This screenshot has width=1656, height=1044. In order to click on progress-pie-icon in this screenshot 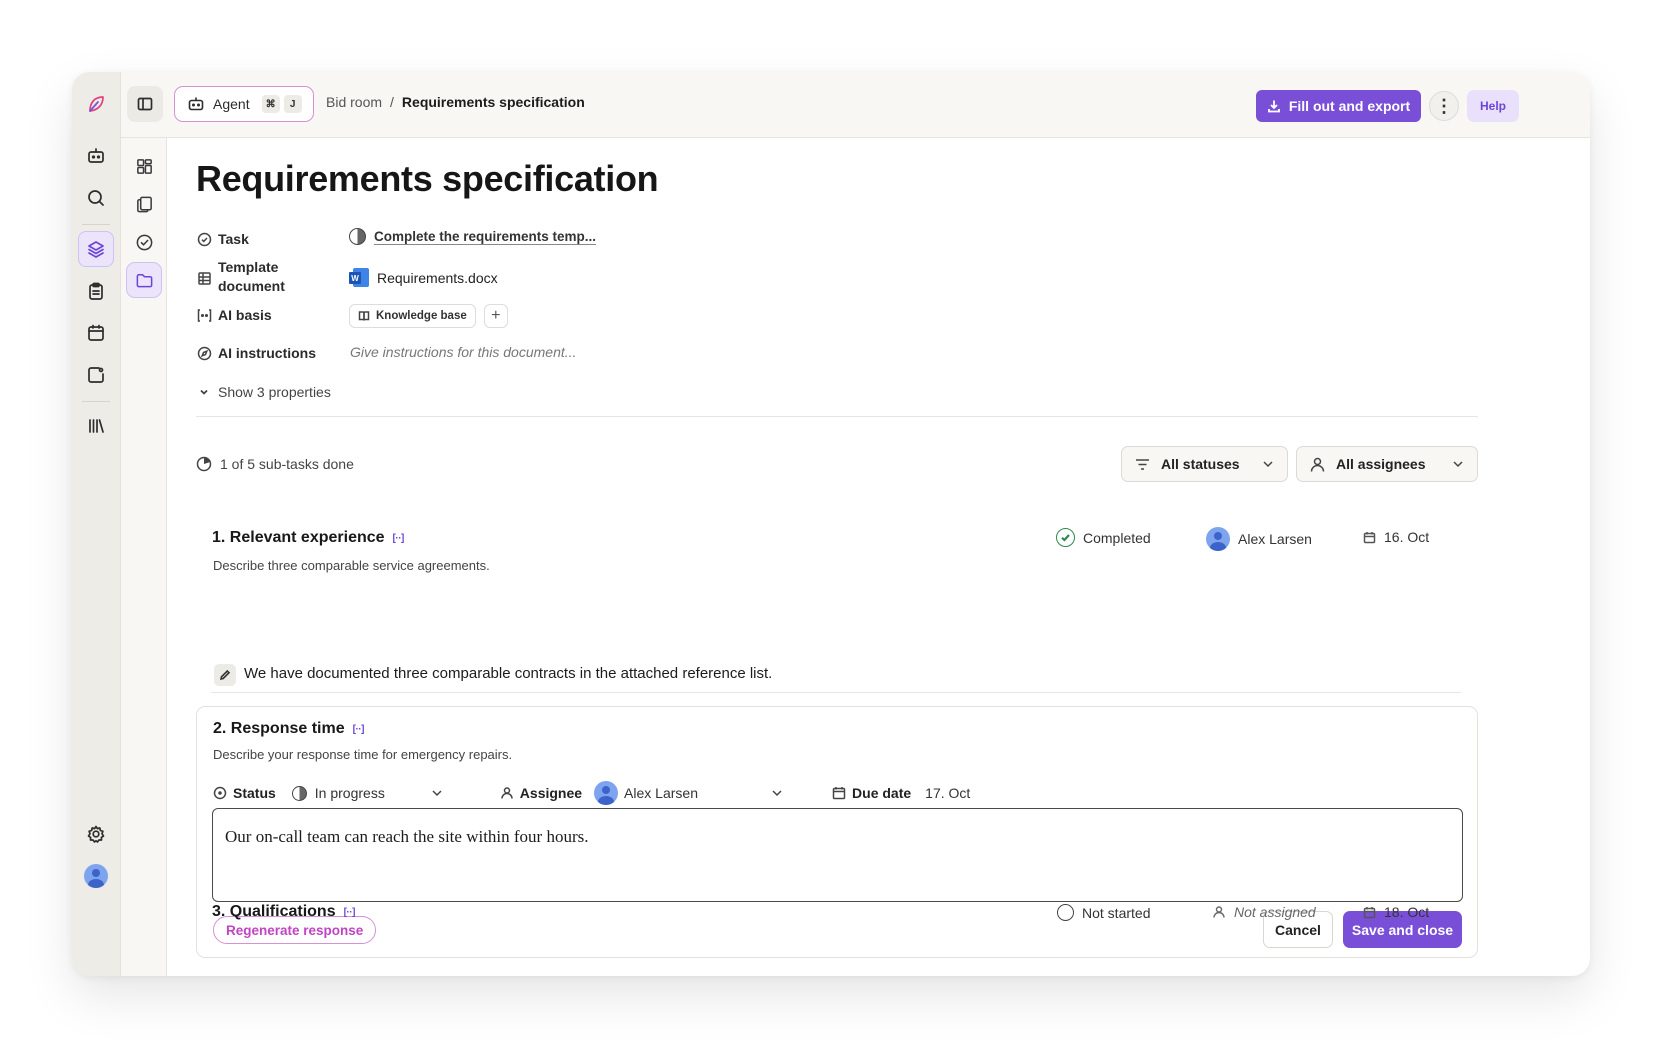, I will do `click(204, 464)`.